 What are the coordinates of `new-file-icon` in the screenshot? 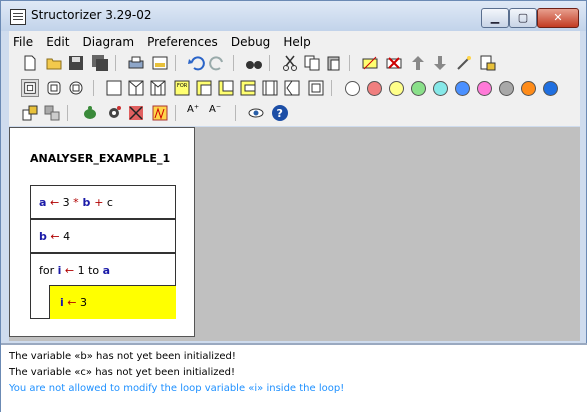 It's located at (30, 63).